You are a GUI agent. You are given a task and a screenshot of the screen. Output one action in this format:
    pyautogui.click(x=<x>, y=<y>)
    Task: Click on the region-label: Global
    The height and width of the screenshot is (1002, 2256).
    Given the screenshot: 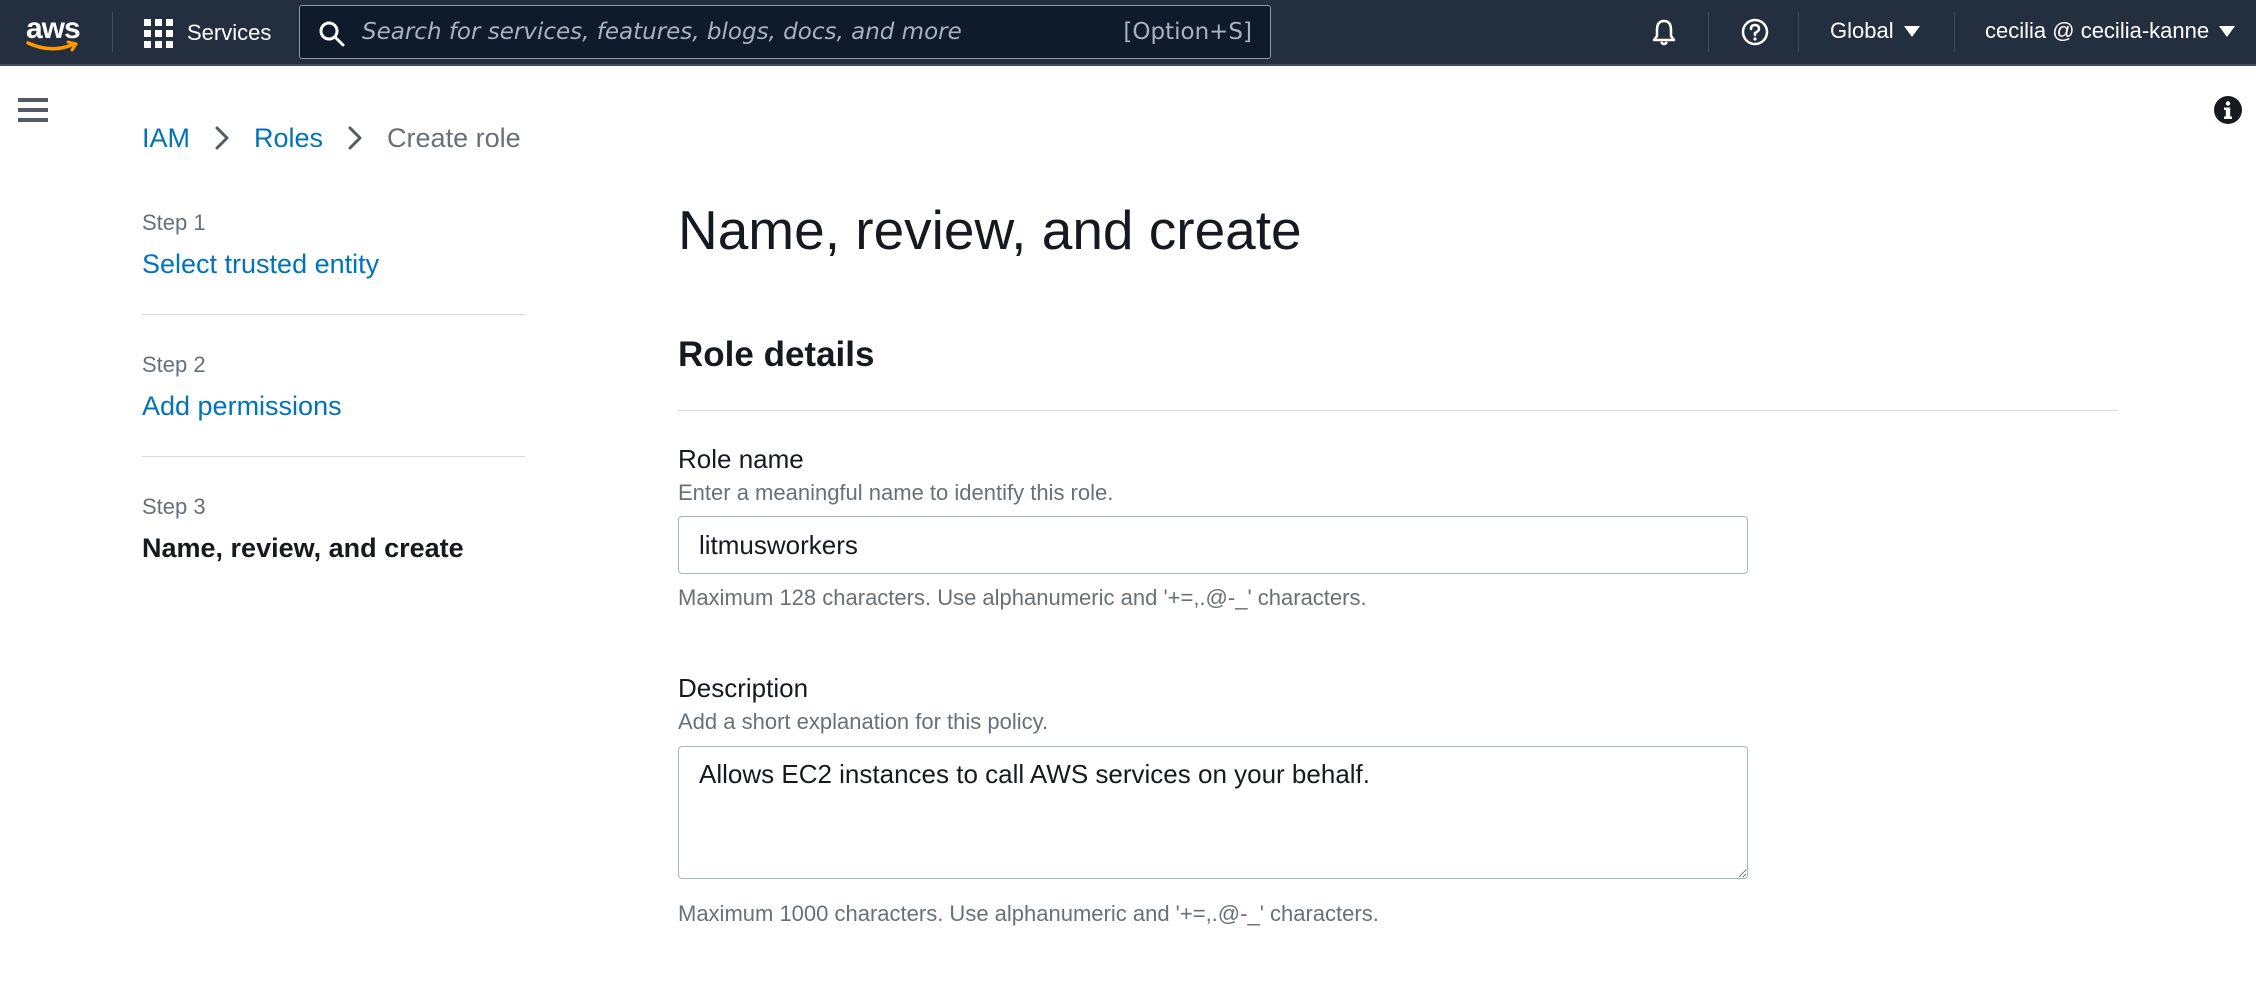 What is the action you would take?
    pyautogui.click(x=1862, y=30)
    